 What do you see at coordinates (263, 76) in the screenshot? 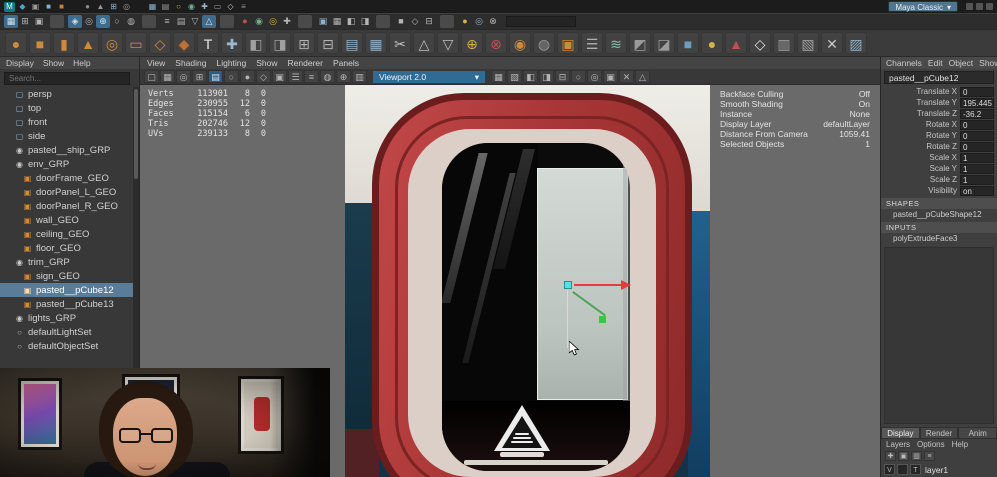
I see `viewport-tool-icon: ◇` at bounding box center [263, 76].